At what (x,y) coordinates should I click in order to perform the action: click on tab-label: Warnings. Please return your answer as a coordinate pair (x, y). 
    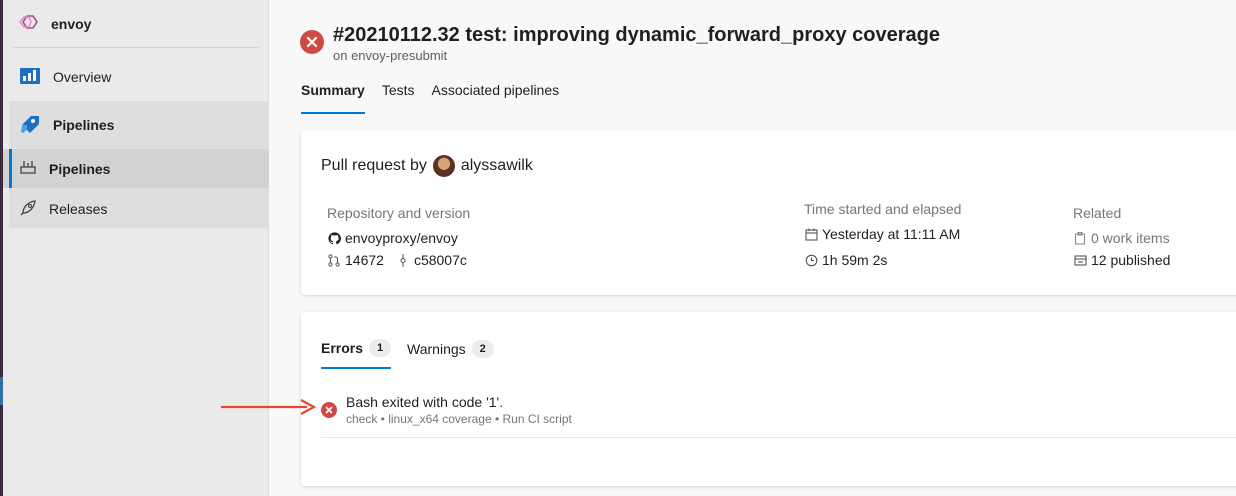
    Looking at the image, I should click on (436, 349).